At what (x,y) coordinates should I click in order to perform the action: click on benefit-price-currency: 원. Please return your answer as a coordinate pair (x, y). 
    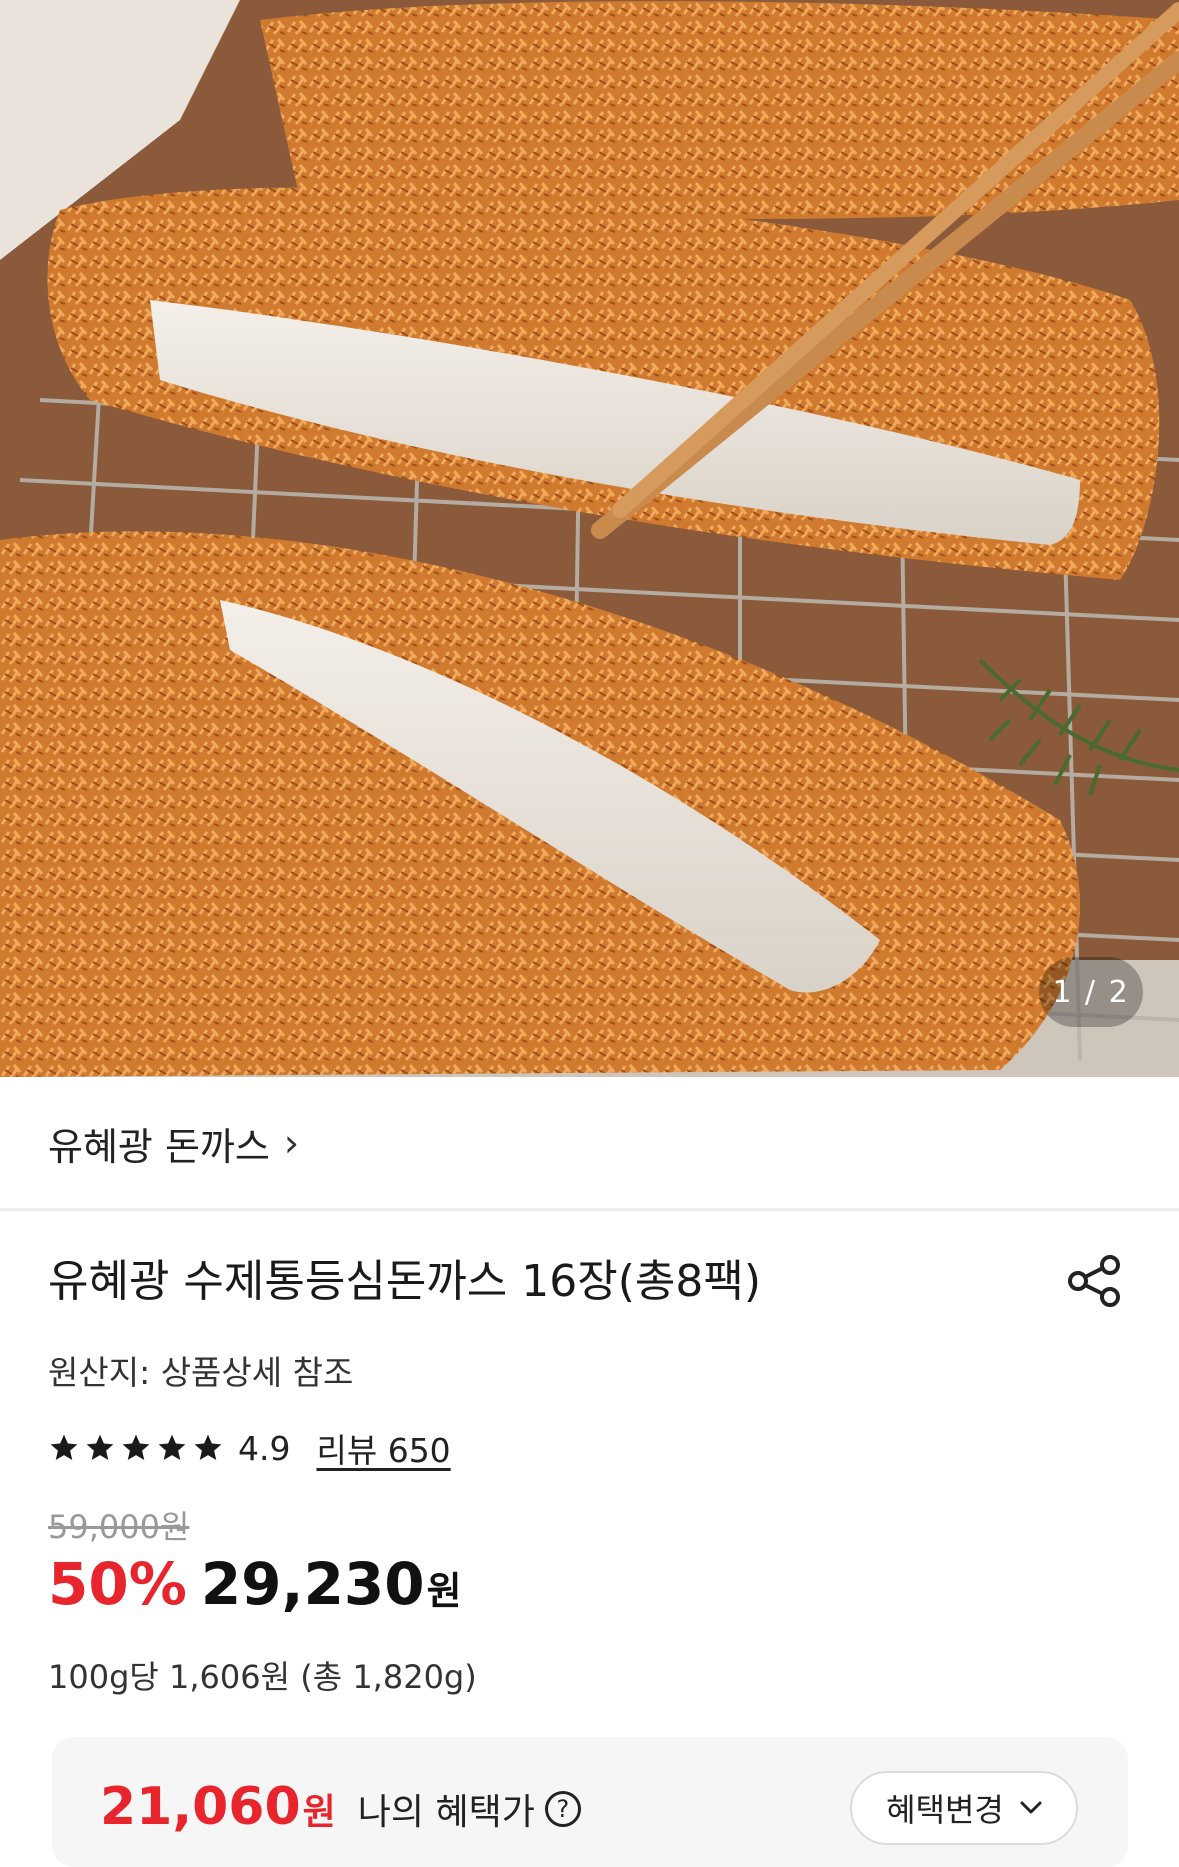
    Looking at the image, I should click on (319, 1812).